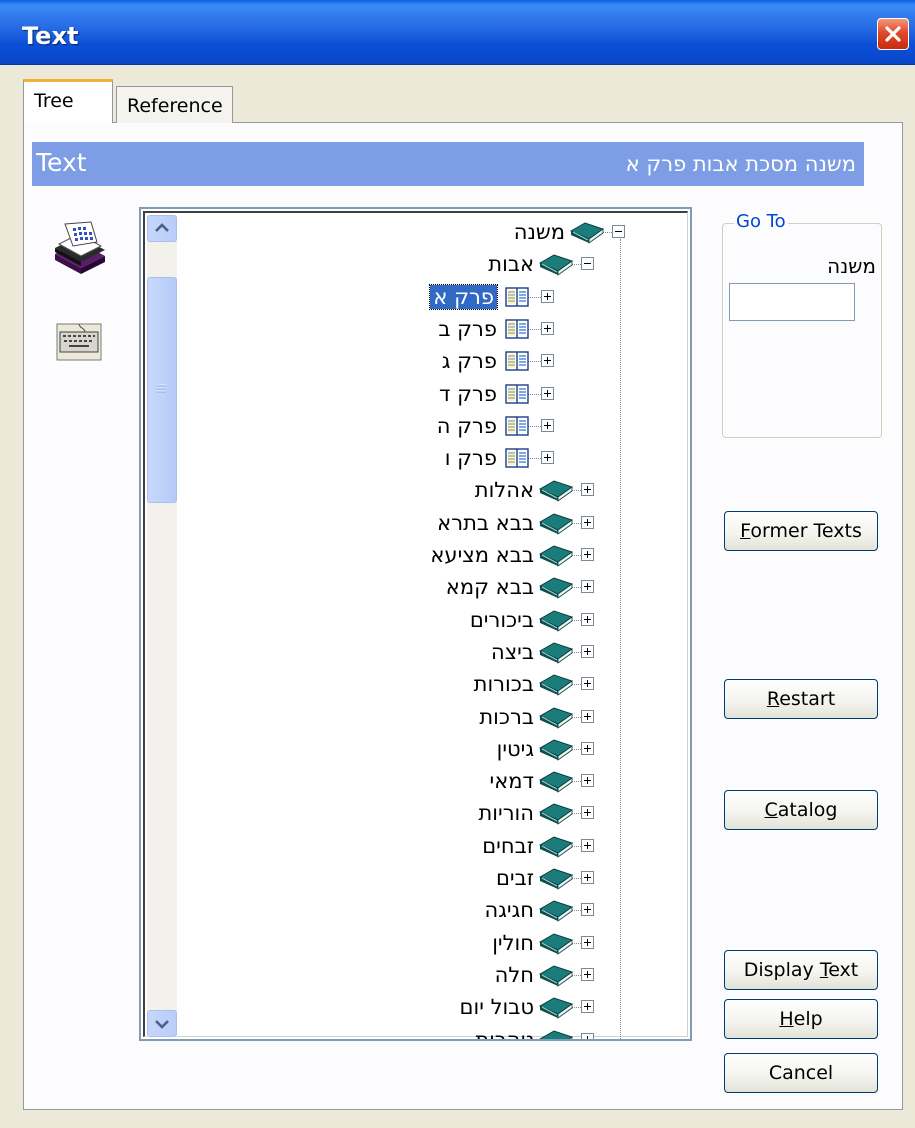 The height and width of the screenshot is (1128, 915). I want to click on close-button, so click(893, 34).